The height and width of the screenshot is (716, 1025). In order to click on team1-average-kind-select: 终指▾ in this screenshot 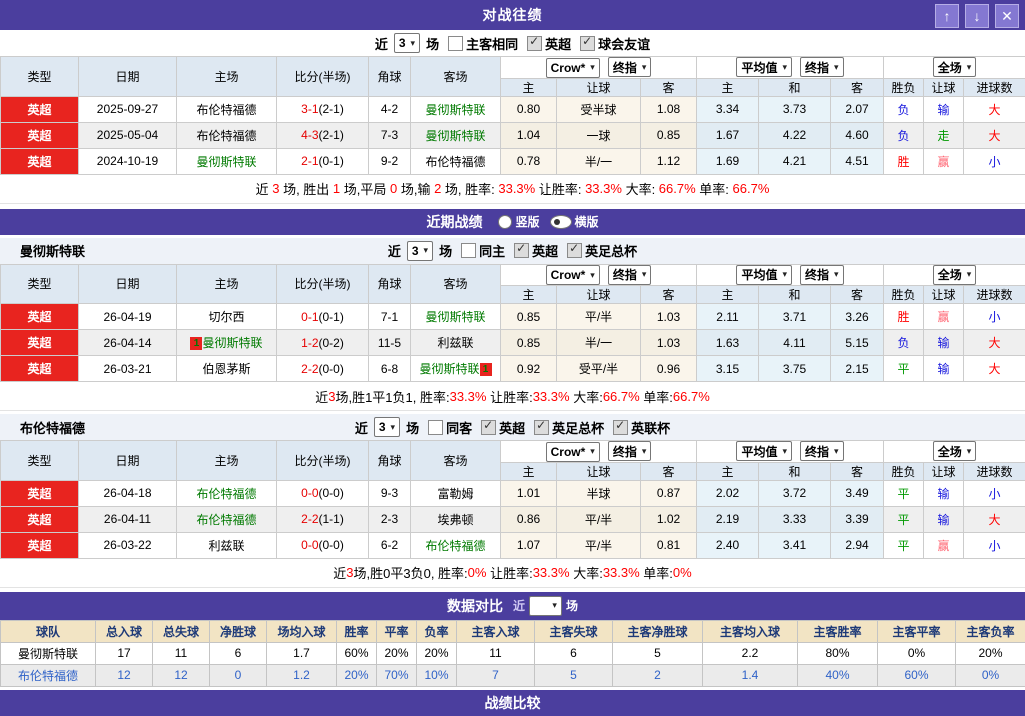, I will do `click(822, 451)`.